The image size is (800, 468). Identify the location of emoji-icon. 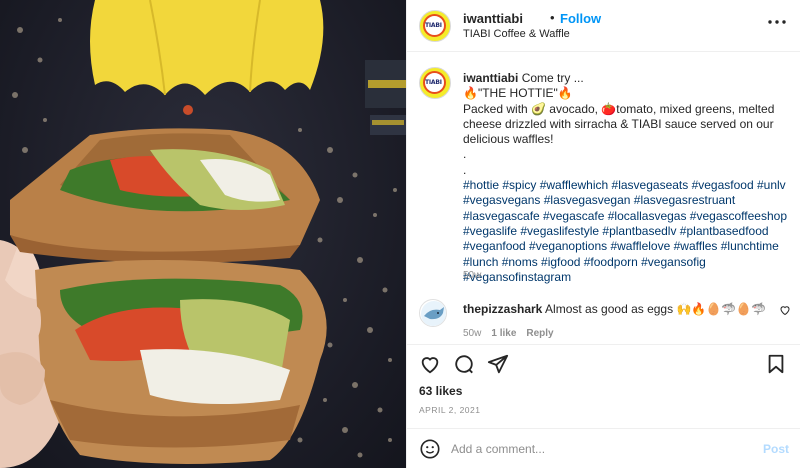
(430, 449).